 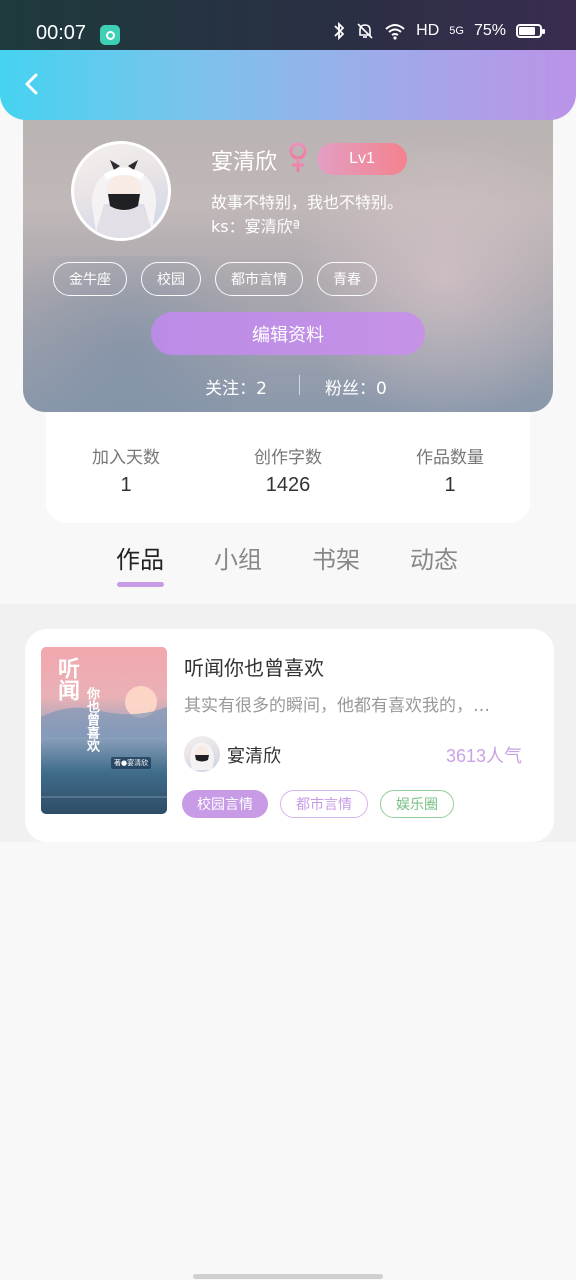 What do you see at coordinates (140, 584) in the screenshot?
I see `tab-indicator` at bounding box center [140, 584].